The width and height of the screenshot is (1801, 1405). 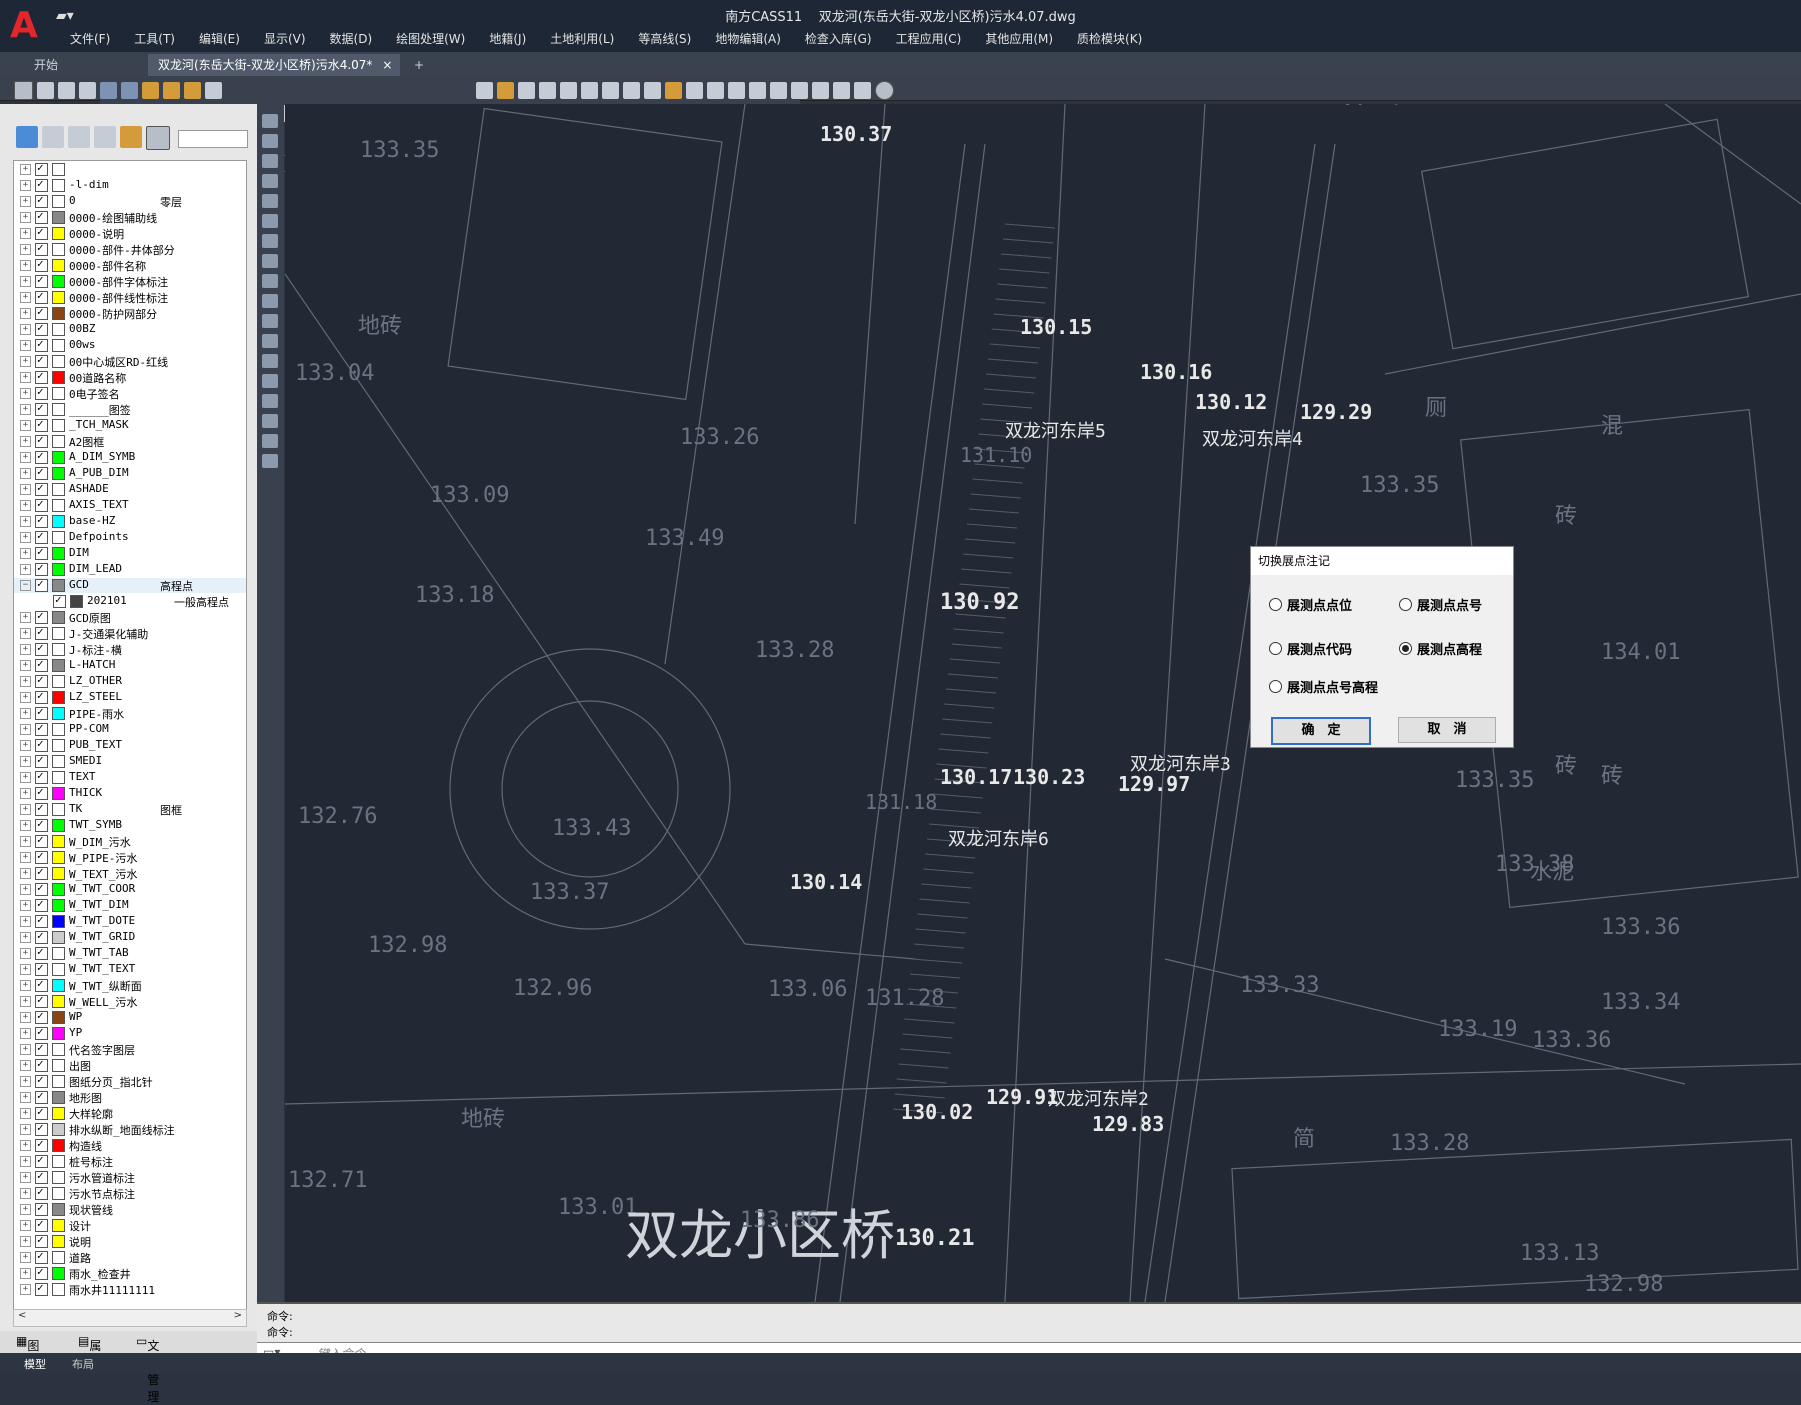 What do you see at coordinates (130, 217) in the screenshot?
I see `layer-row: +0000-绘图辅助线` at bounding box center [130, 217].